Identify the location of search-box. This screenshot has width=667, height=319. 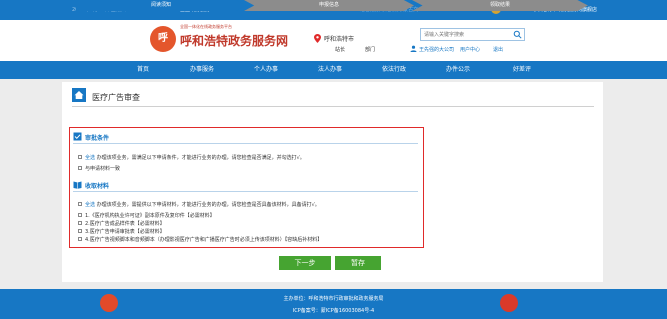
(472, 34).